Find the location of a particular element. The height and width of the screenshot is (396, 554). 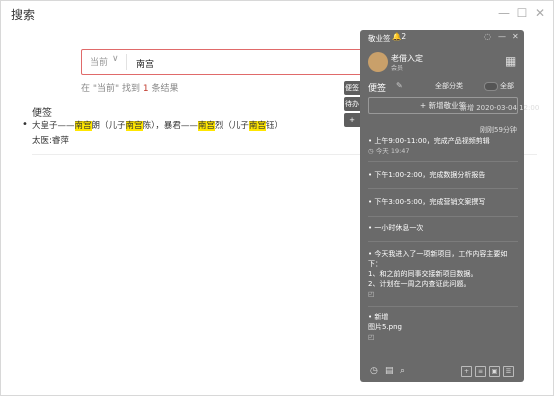

note-time: 今天 19:47 is located at coordinates (392, 151).